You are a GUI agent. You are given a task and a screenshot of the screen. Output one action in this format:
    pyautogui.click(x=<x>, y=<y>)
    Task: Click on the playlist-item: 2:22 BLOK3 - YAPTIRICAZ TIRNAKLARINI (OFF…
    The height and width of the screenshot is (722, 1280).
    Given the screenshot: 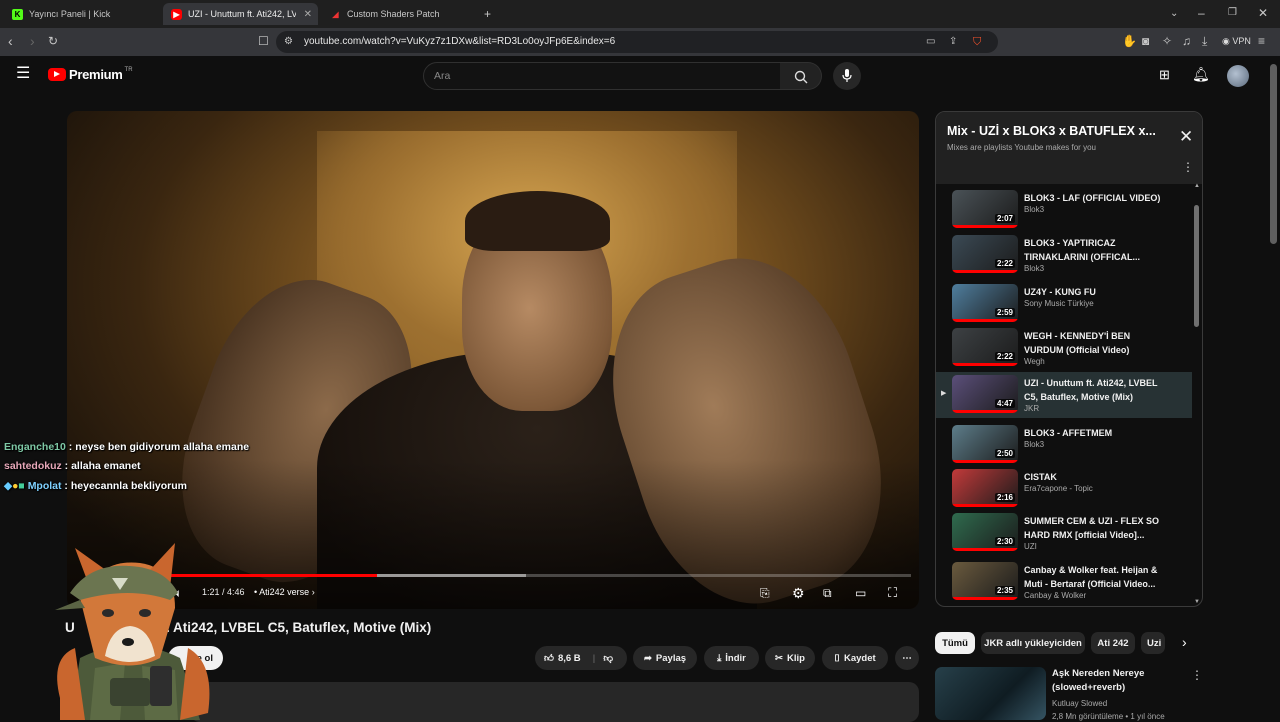 What is the action you would take?
    pyautogui.click(x=1064, y=255)
    